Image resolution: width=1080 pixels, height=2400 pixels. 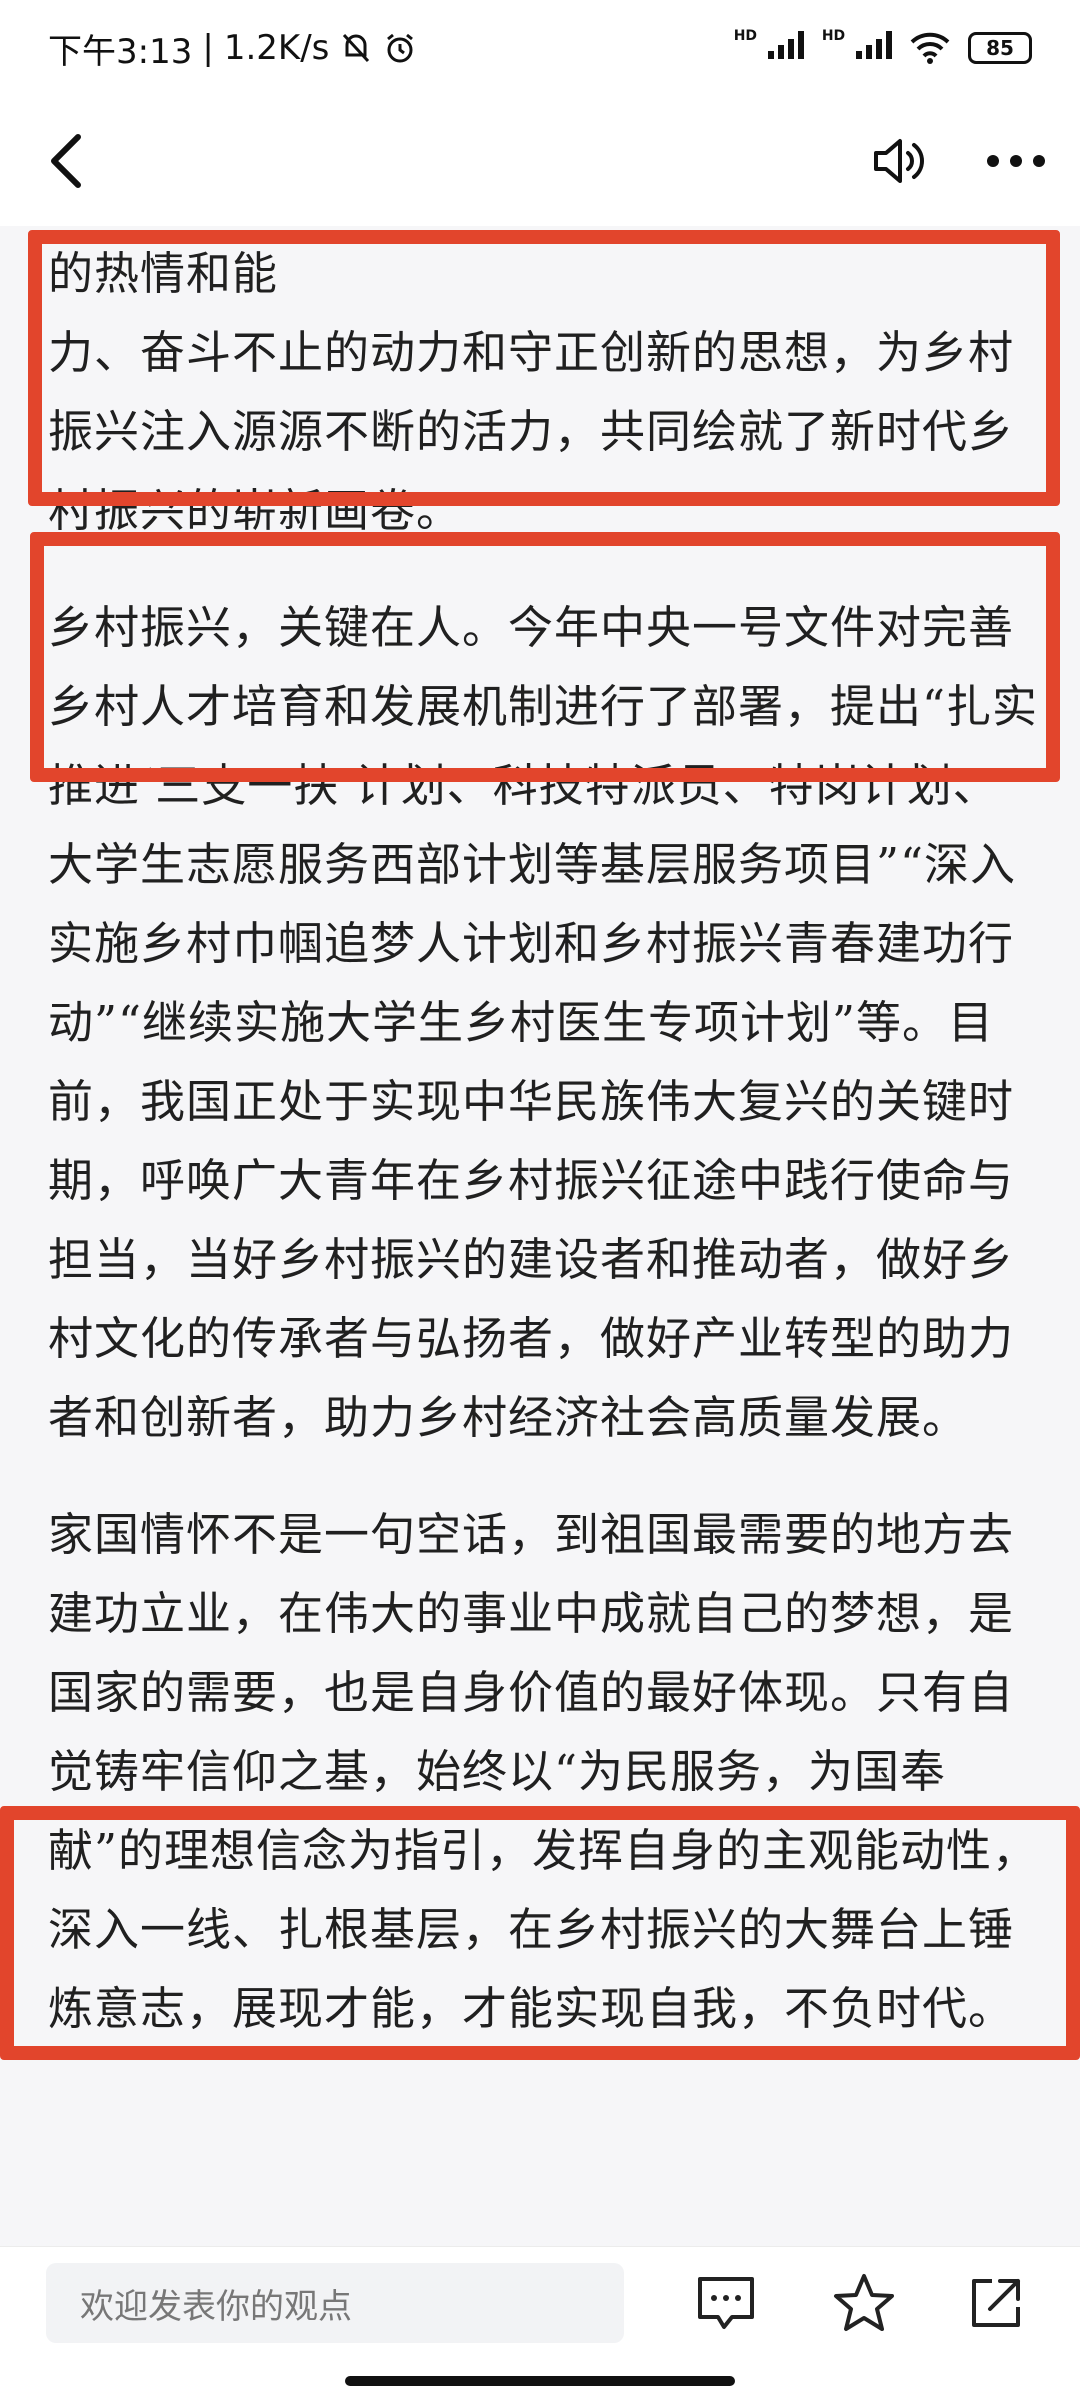 I want to click on signal-1-icon: HD, so click(x=769, y=48).